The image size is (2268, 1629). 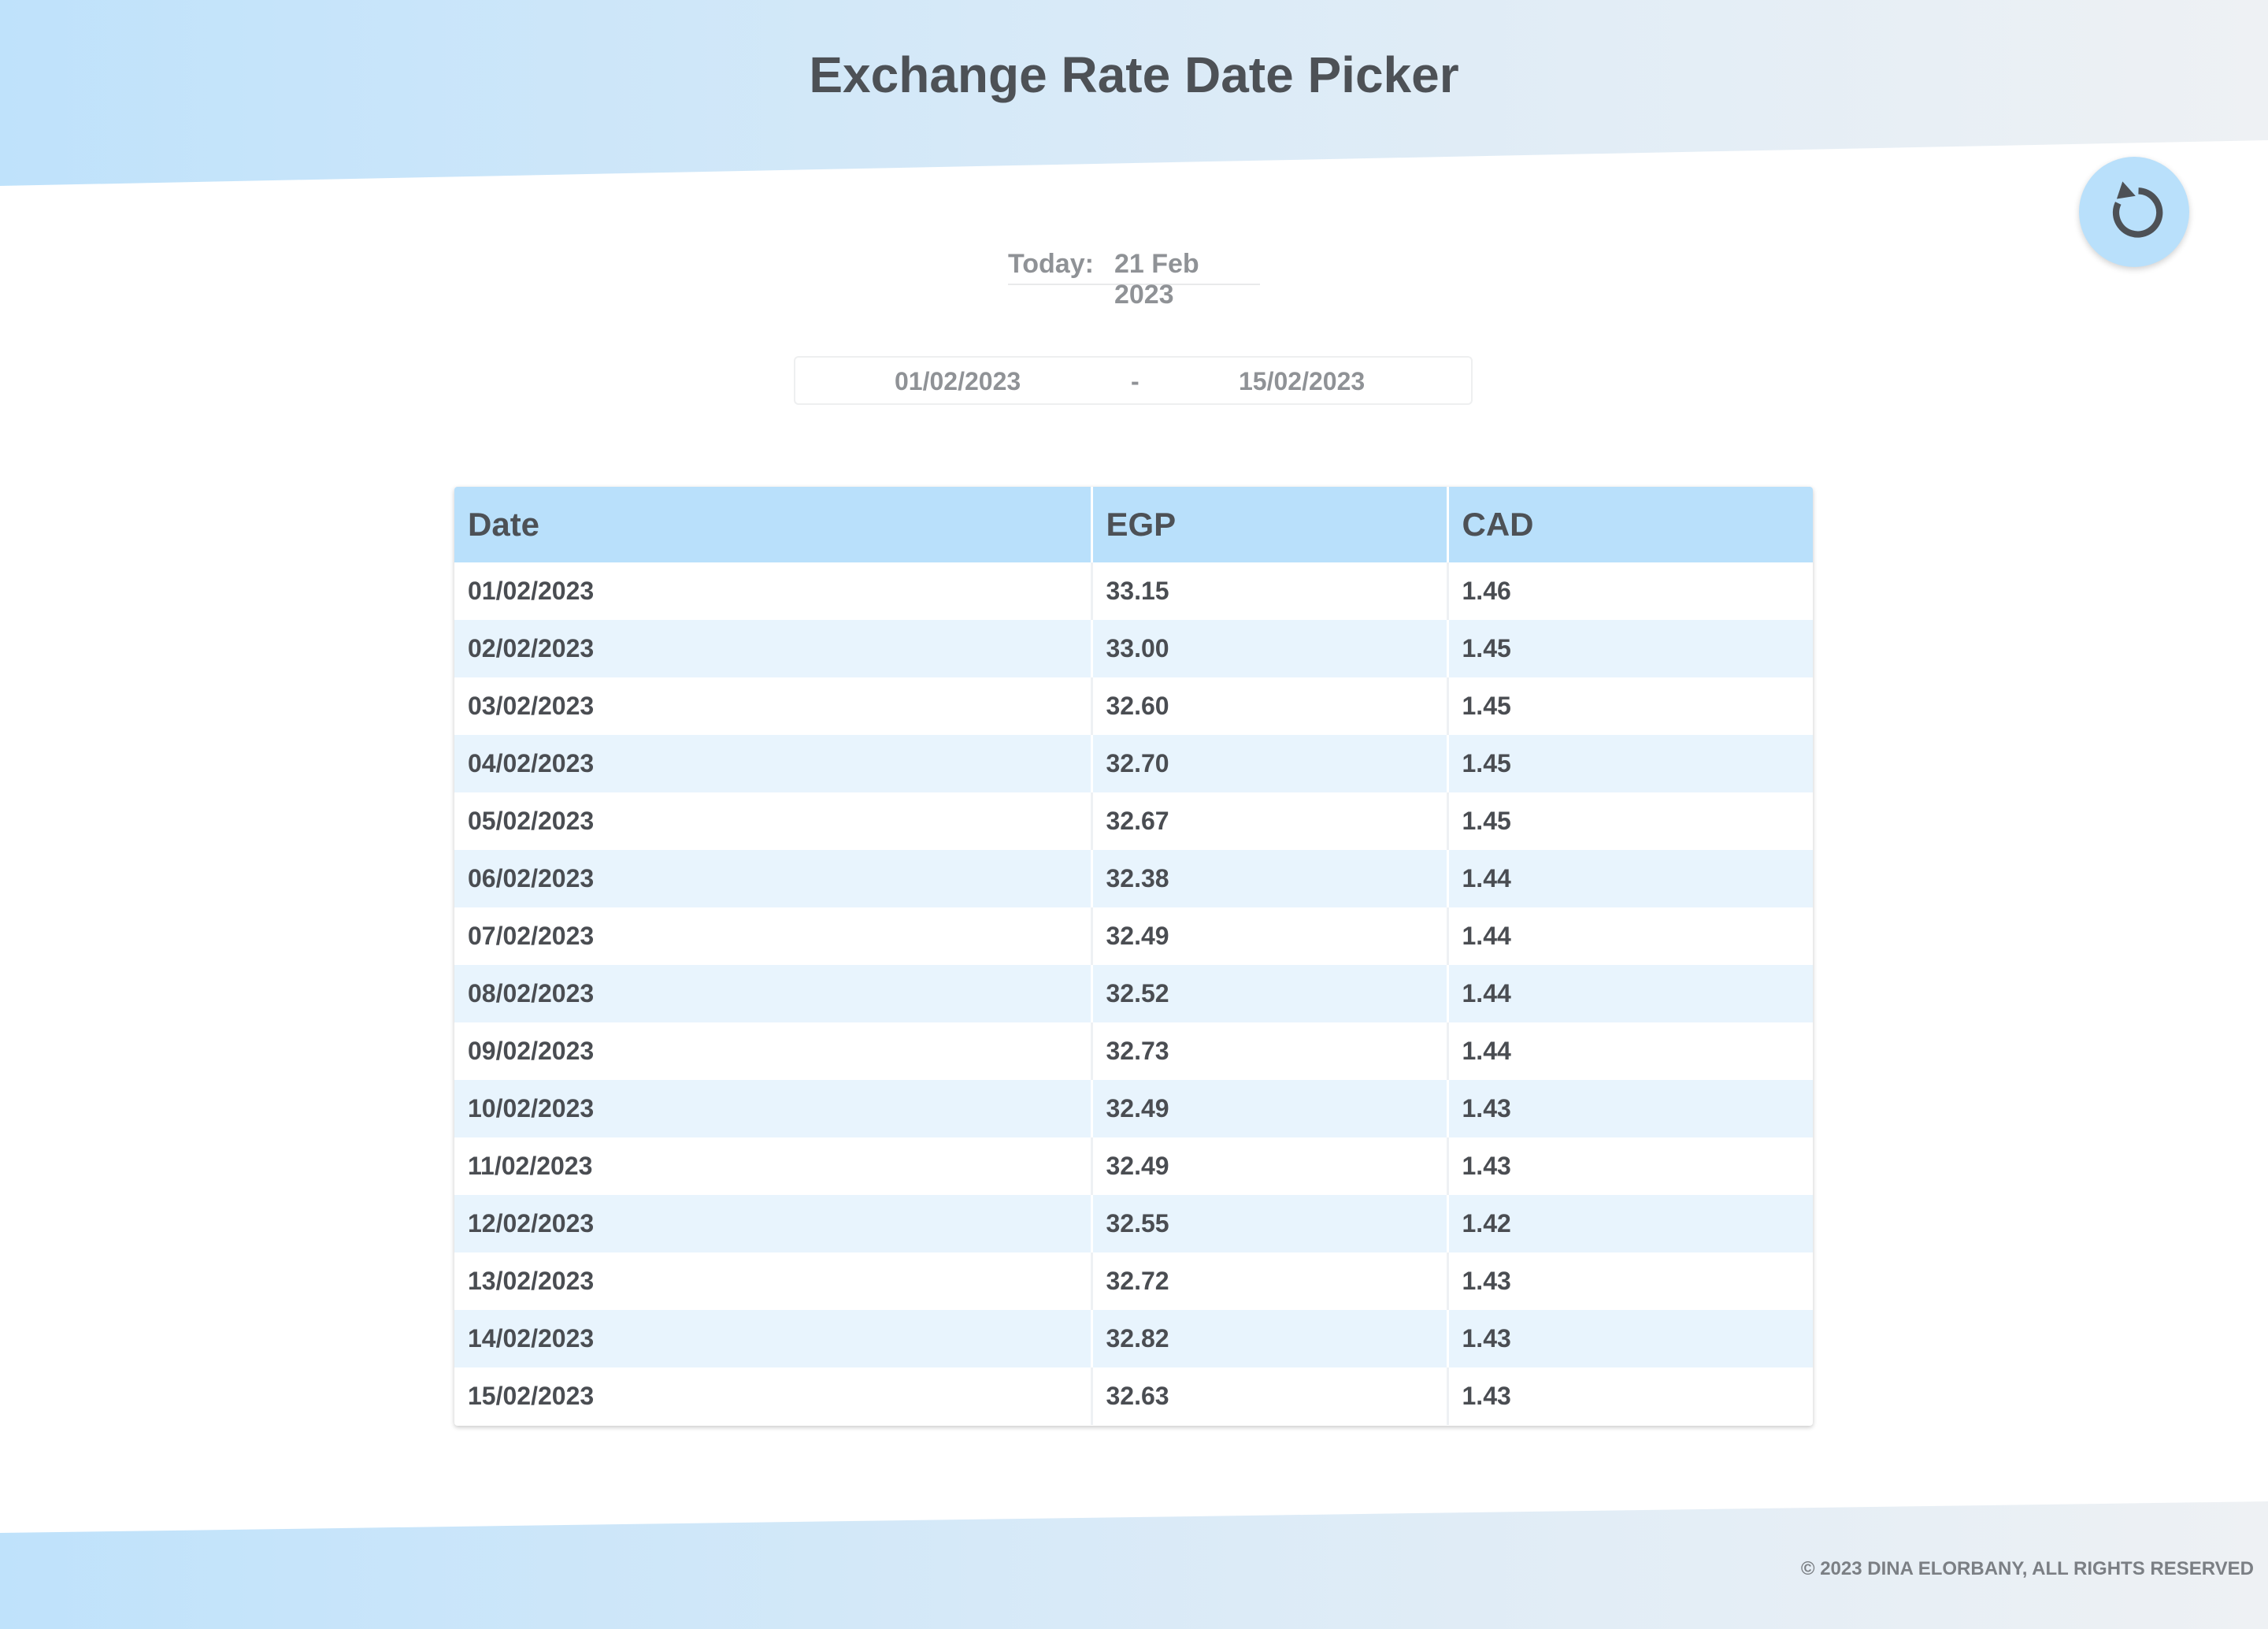 I want to click on range-start-date: 01/02/2023, so click(x=958, y=382).